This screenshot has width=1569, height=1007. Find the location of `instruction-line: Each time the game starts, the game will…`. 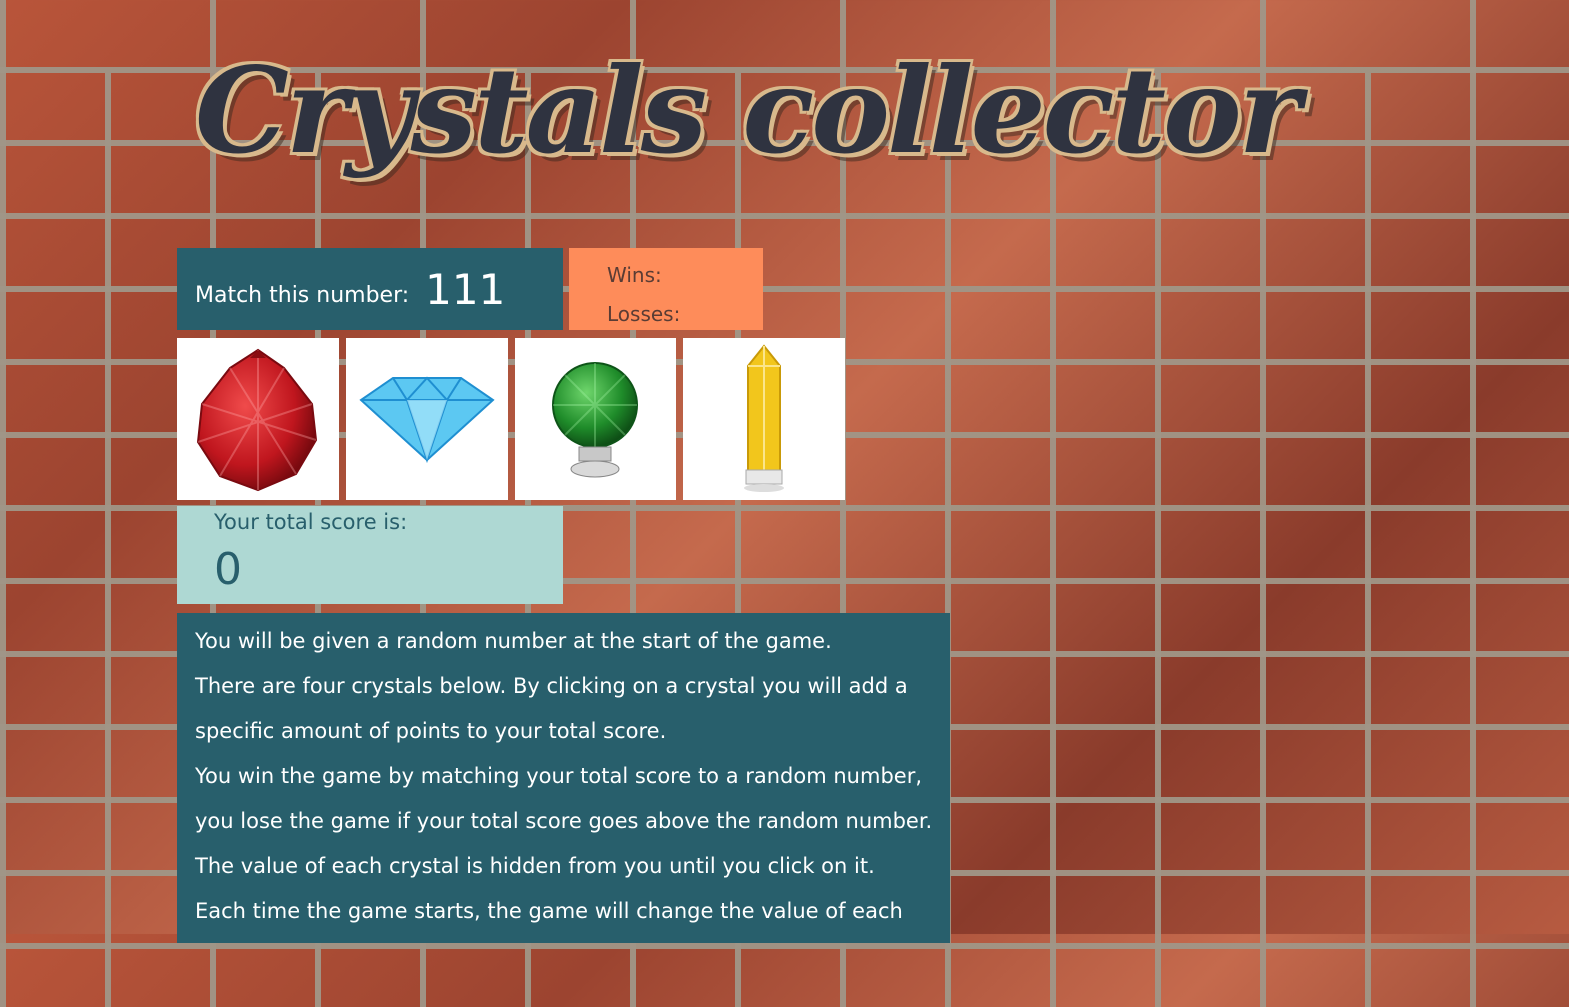

instruction-line: Each time the game starts, the game will… is located at coordinates (549, 911).